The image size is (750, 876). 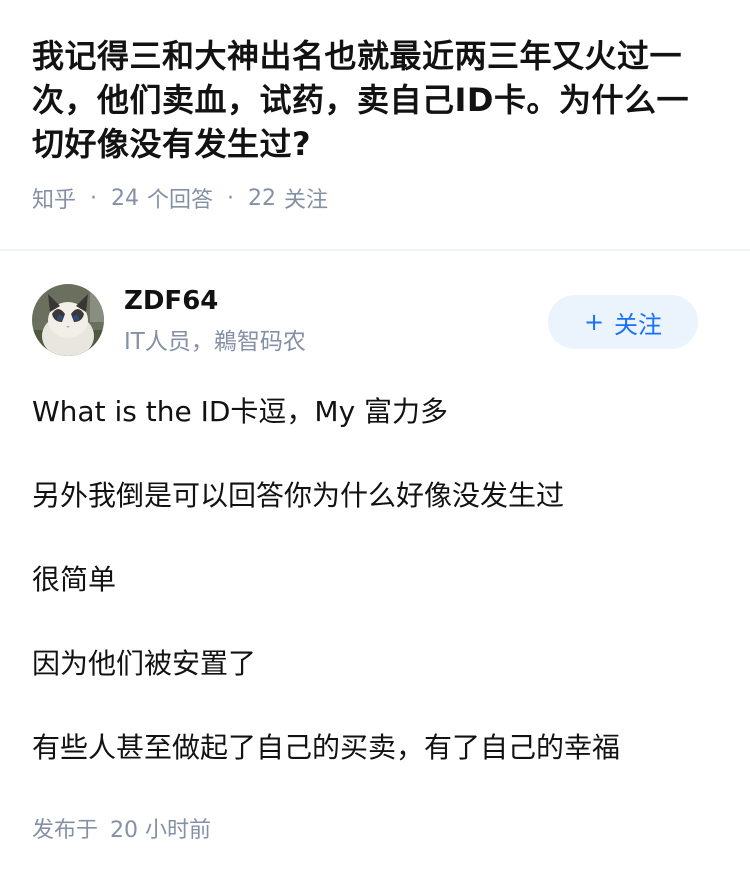 I want to click on author-row: ZDF64 IT人员，鵜智码农 + 关注, so click(x=375, y=321).